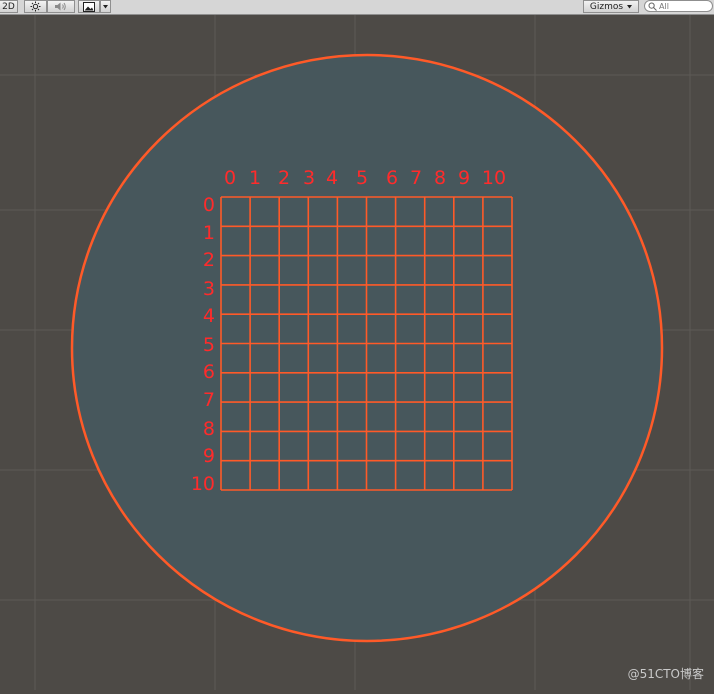 The image size is (714, 694). I want to click on column-label: 5, so click(362, 178).